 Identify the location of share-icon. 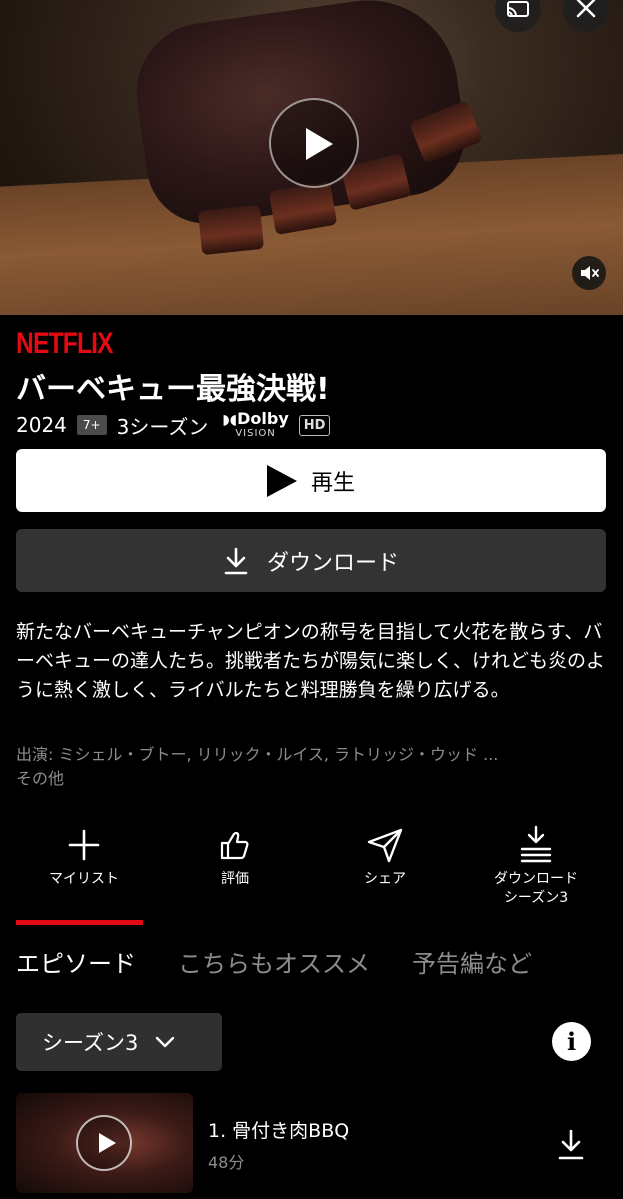
(385, 845).